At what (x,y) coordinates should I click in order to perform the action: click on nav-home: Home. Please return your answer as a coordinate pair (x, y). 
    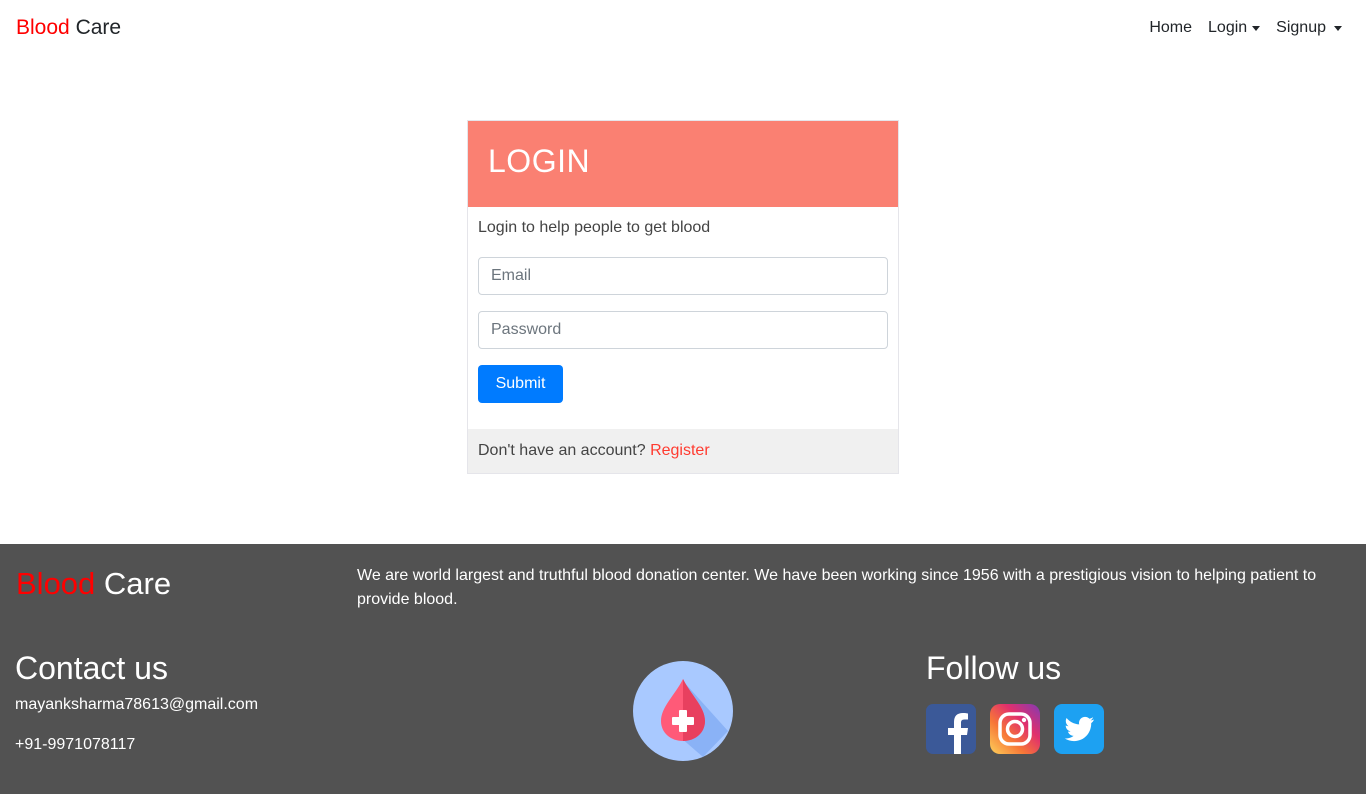
    Looking at the image, I should click on (1170, 28).